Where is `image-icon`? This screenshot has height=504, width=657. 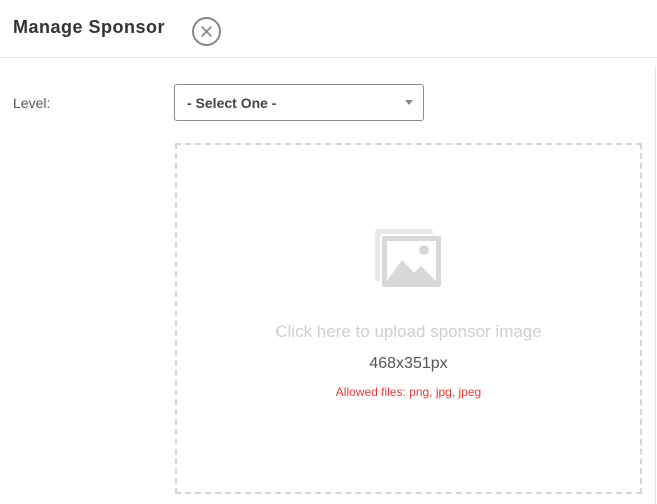 image-icon is located at coordinates (409, 259).